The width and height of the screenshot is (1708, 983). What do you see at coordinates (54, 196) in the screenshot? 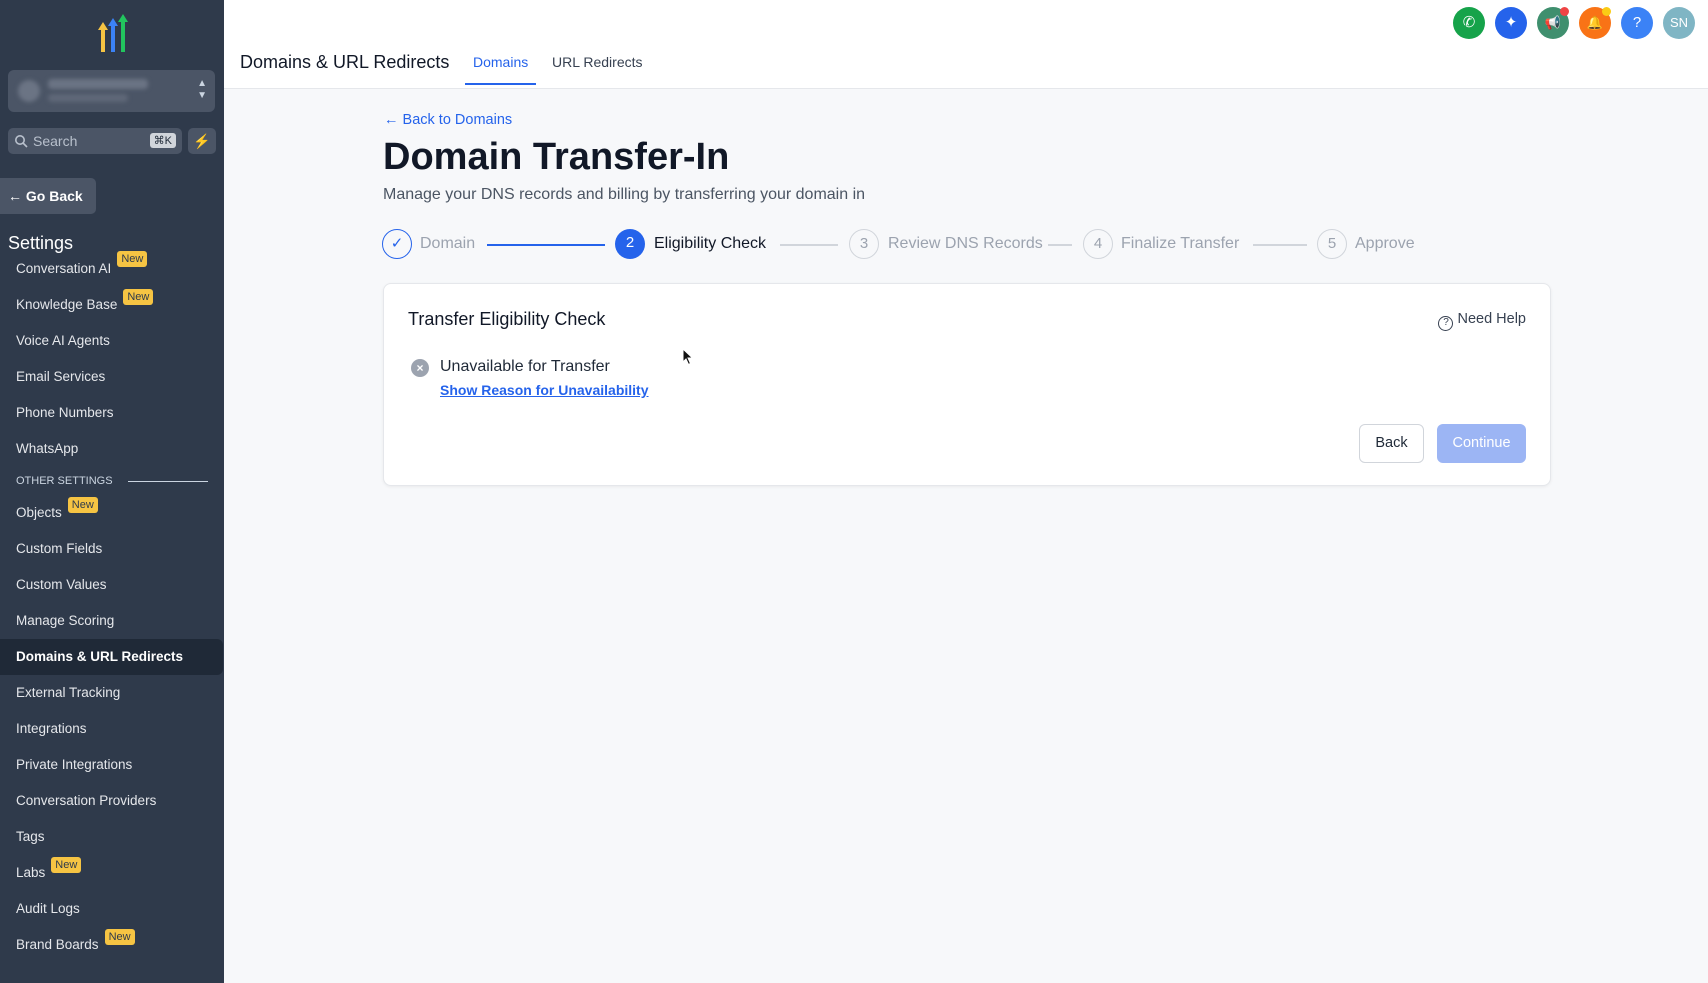
I see `go-back-label: Go Back` at bounding box center [54, 196].